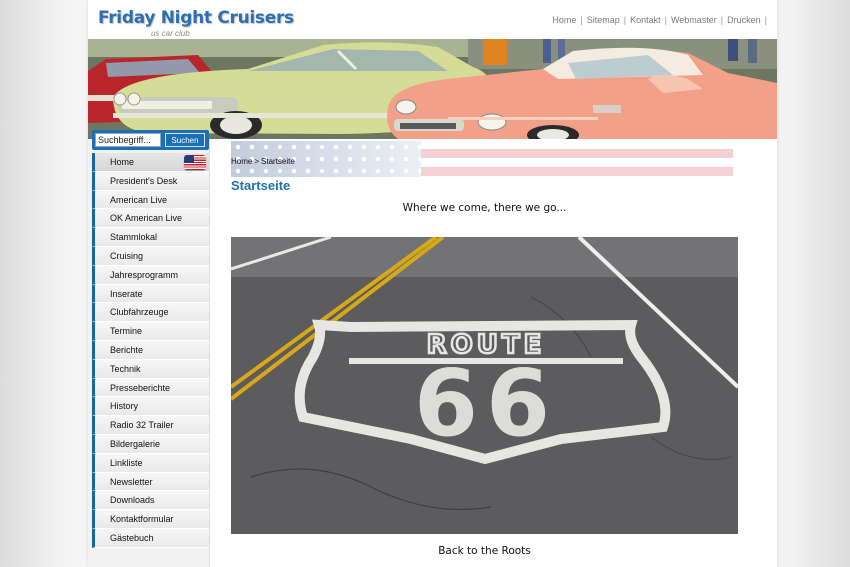  I want to click on sidebar-item-berichte: Berichte, so click(150, 350).